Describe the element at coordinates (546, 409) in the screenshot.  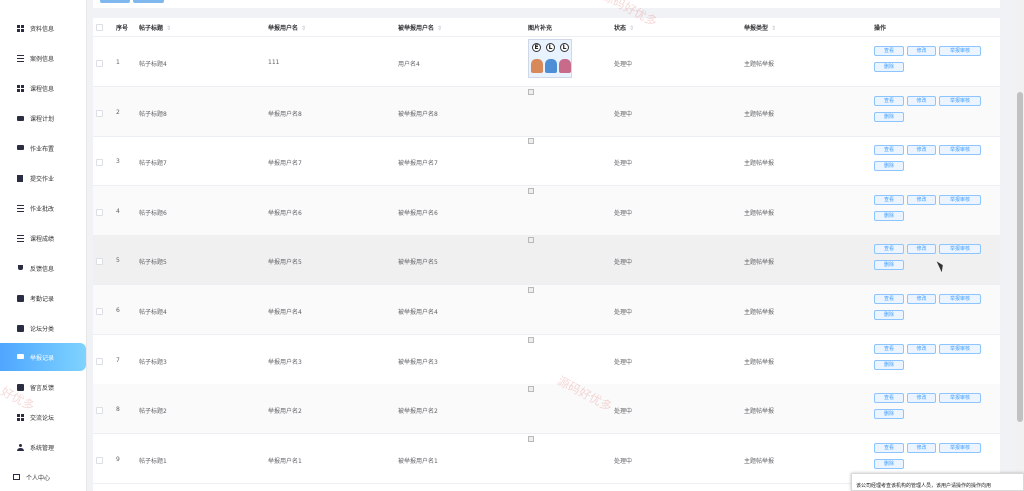
I see `table-row: 8 帖子标题2 举报用户名2 被举报用户名2 处理中 主题帖举报 查看 修改 举报审核 删除` at that location.